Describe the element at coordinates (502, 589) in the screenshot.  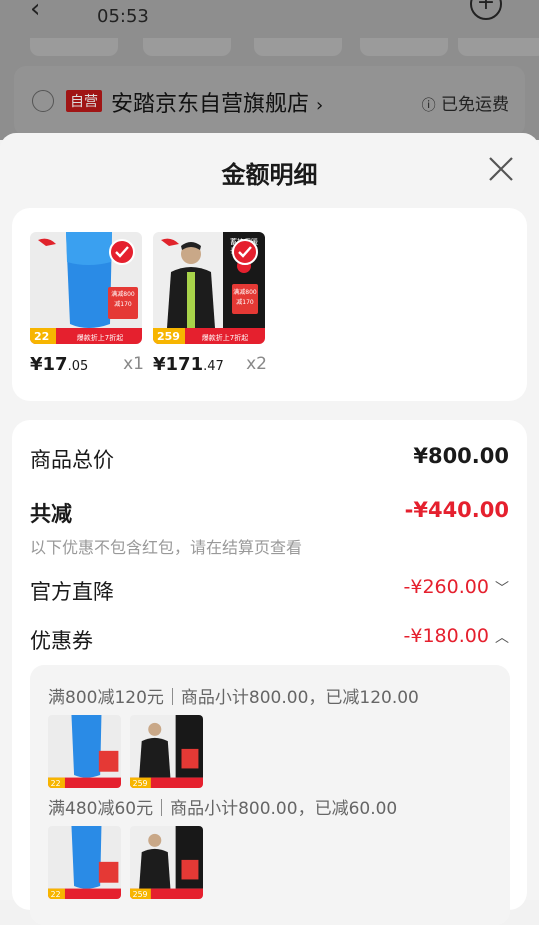
I see `chevron-down-icon: ﹀` at that location.